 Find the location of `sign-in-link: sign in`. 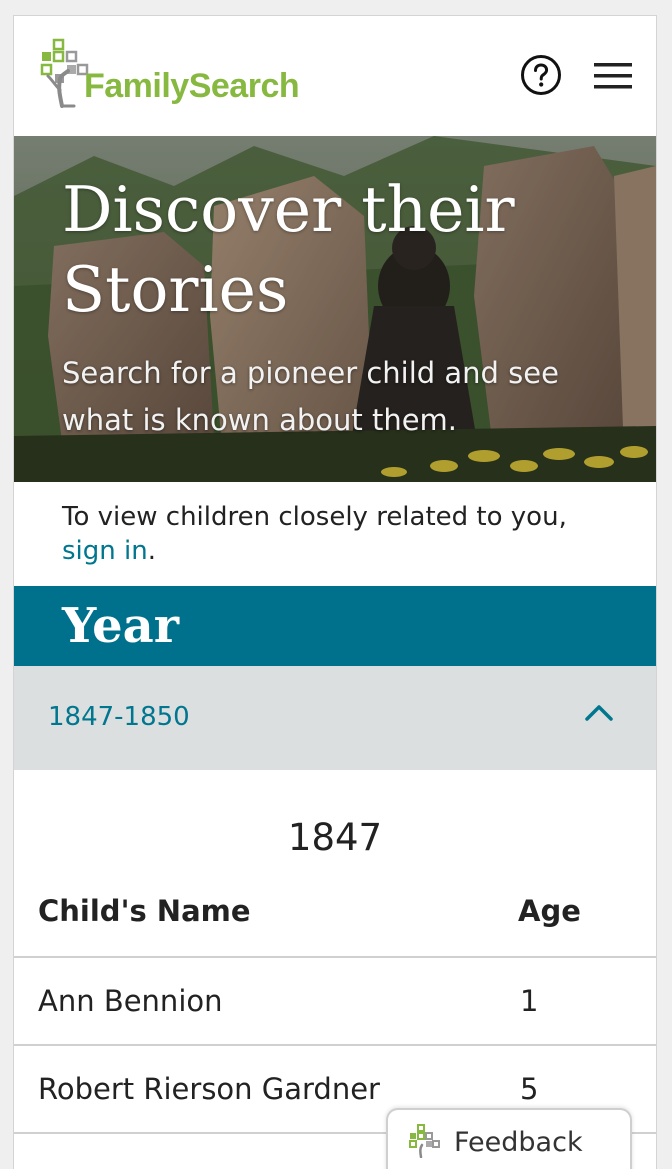

sign-in-link: sign in is located at coordinates (105, 551).